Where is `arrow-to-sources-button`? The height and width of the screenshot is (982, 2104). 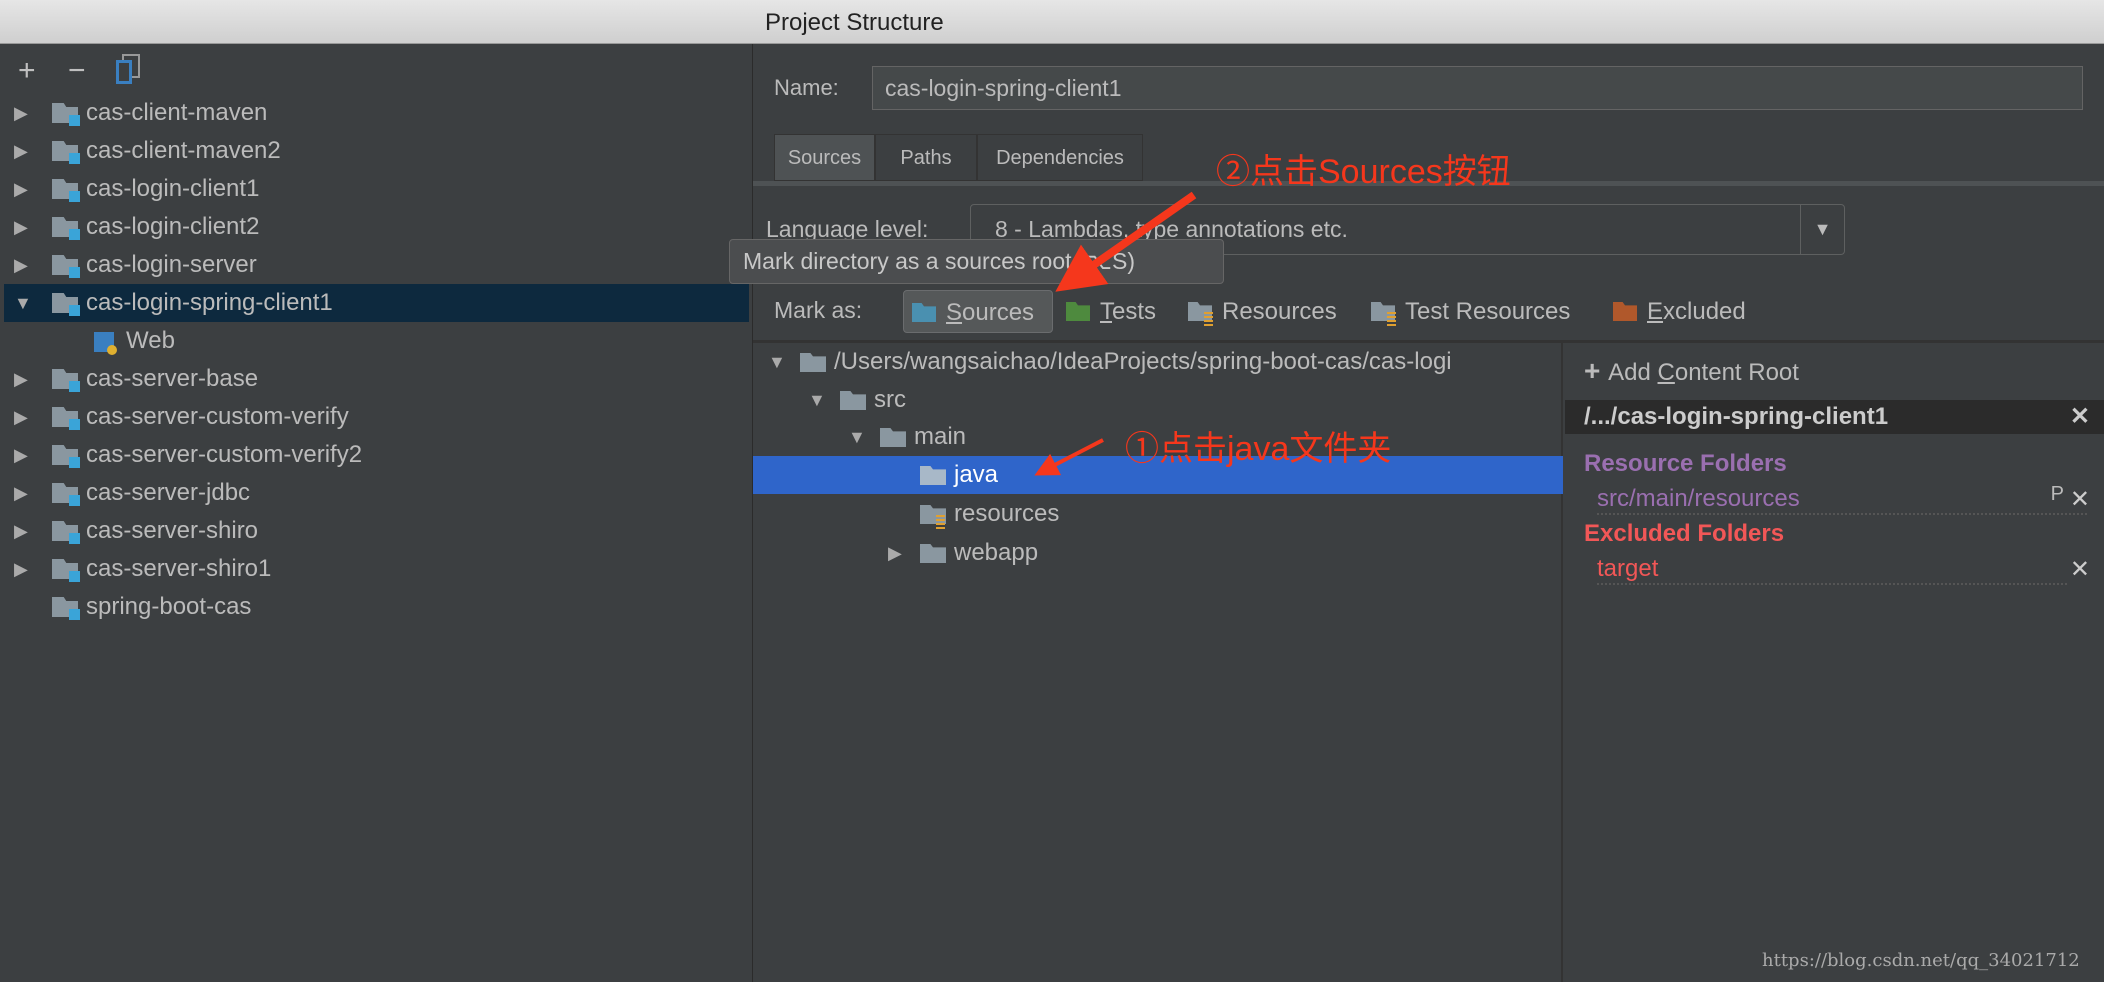
arrow-to-sources-button is located at coordinates (1126, 241).